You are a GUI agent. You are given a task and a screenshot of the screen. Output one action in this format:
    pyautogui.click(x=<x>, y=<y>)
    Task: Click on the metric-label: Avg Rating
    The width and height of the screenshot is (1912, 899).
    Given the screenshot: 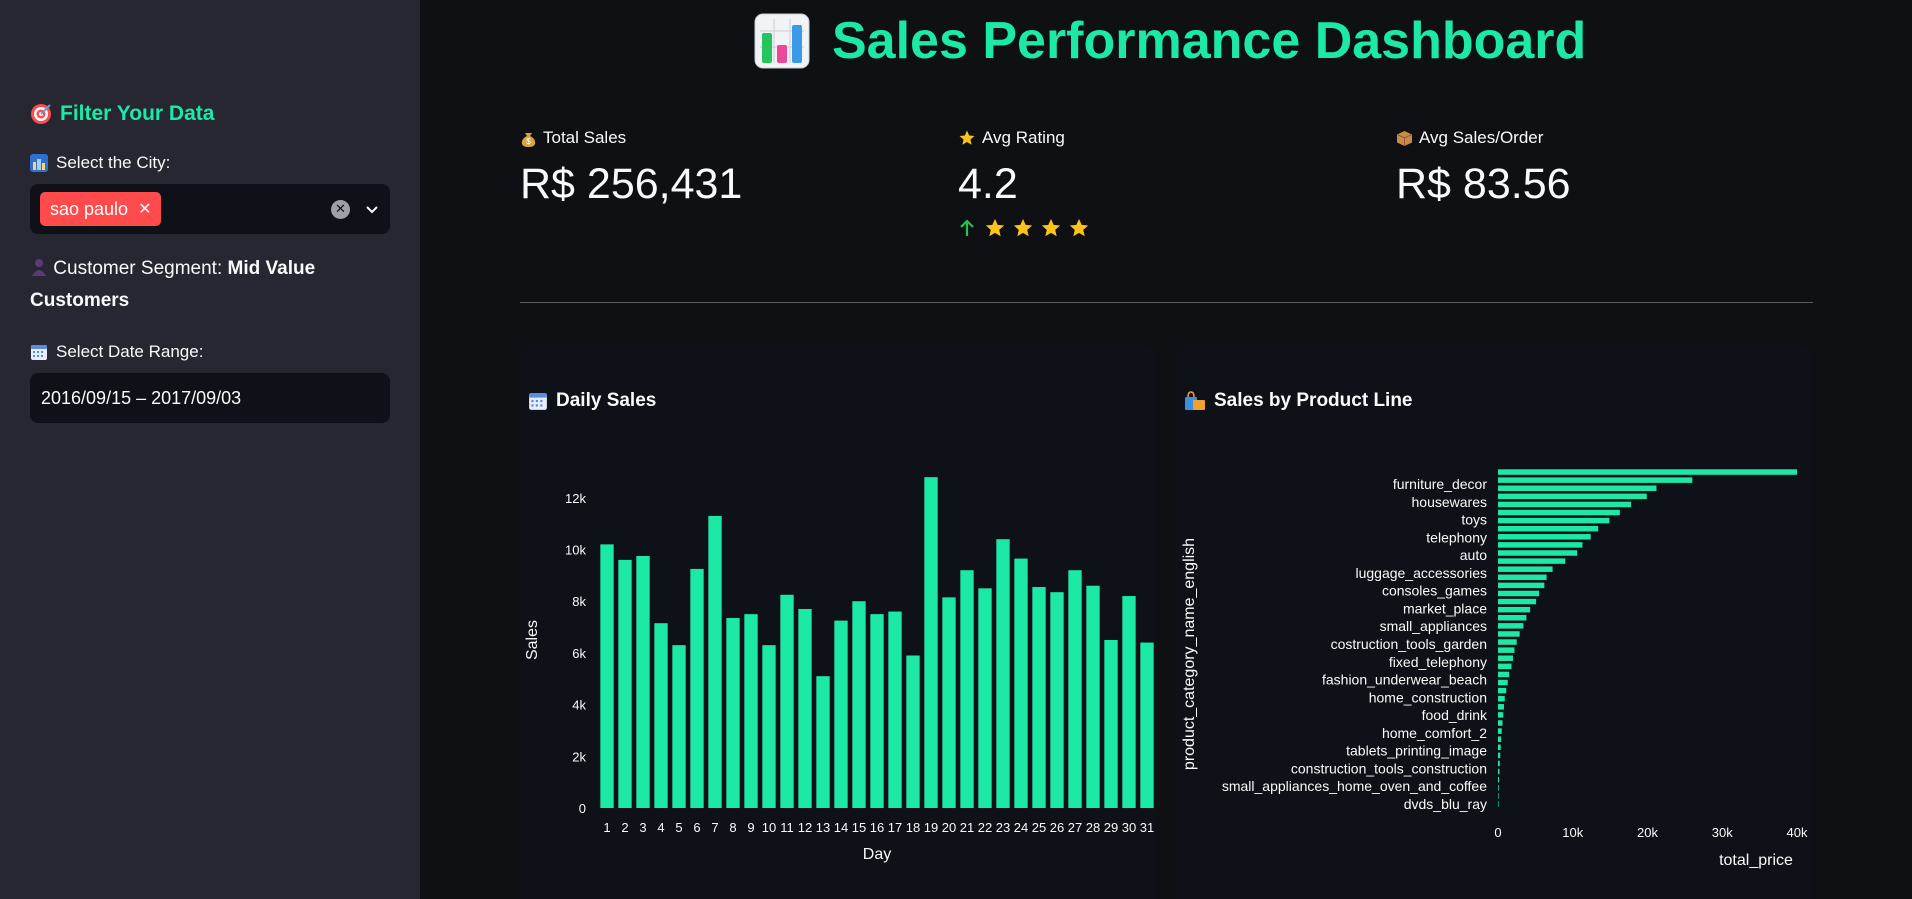 What is the action you would take?
    pyautogui.click(x=1024, y=138)
    